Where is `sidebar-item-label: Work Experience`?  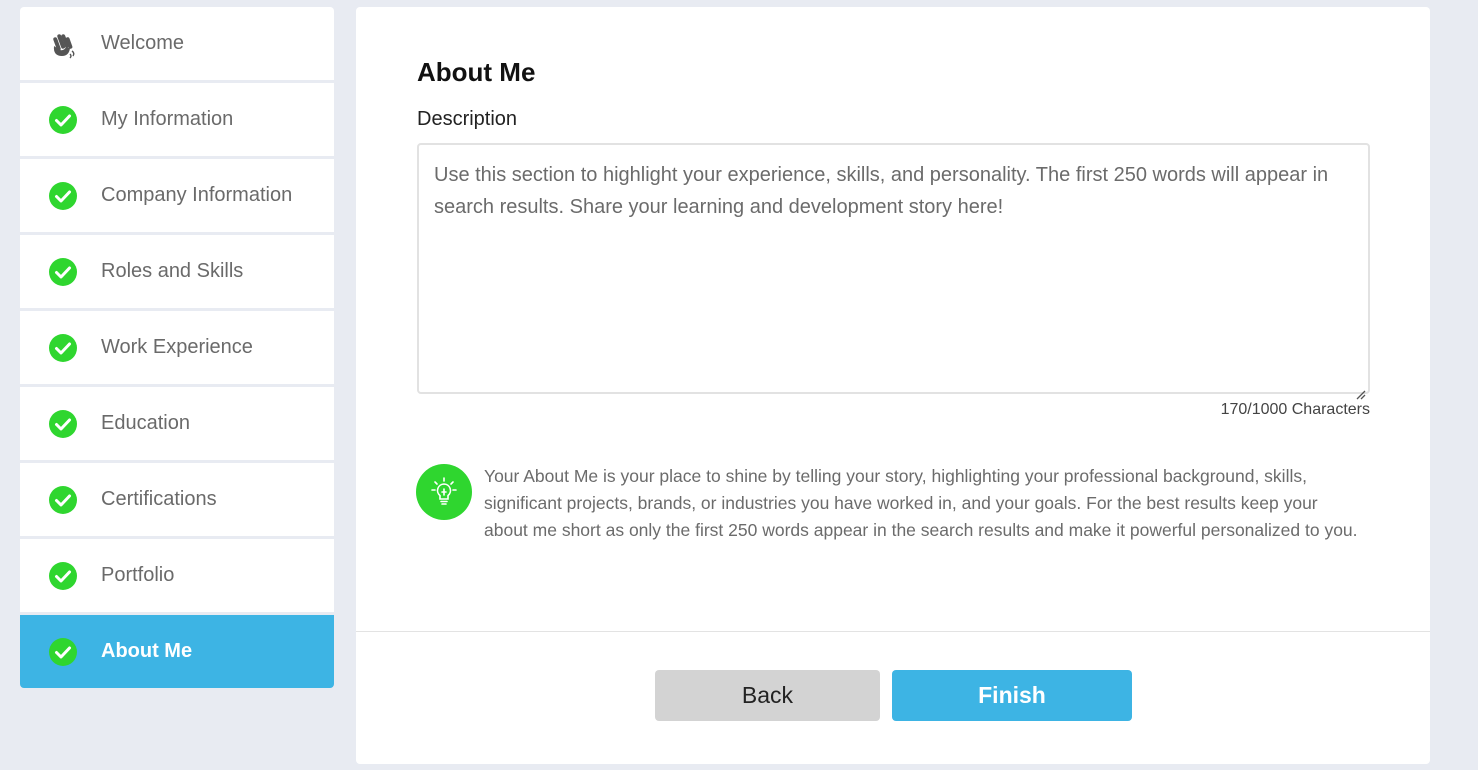 sidebar-item-label: Work Experience is located at coordinates (177, 347).